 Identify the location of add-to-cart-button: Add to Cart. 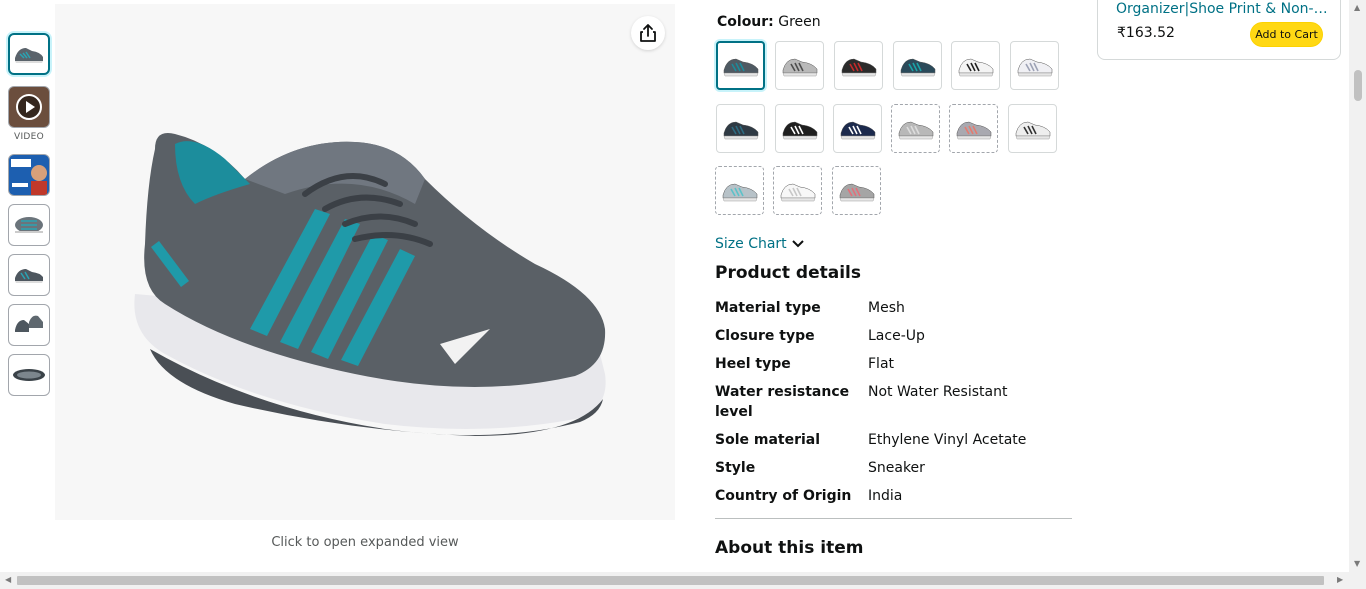
(1286, 34).